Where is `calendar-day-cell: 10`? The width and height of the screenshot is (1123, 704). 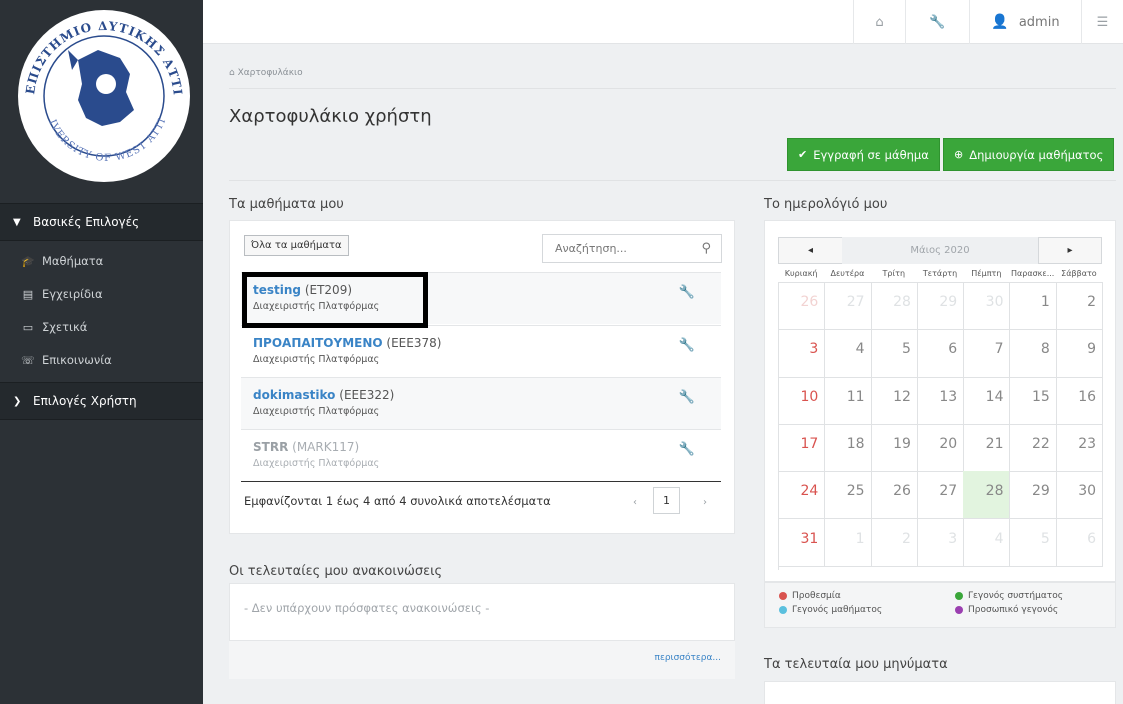 calendar-day-cell: 10 is located at coordinates (802, 400).